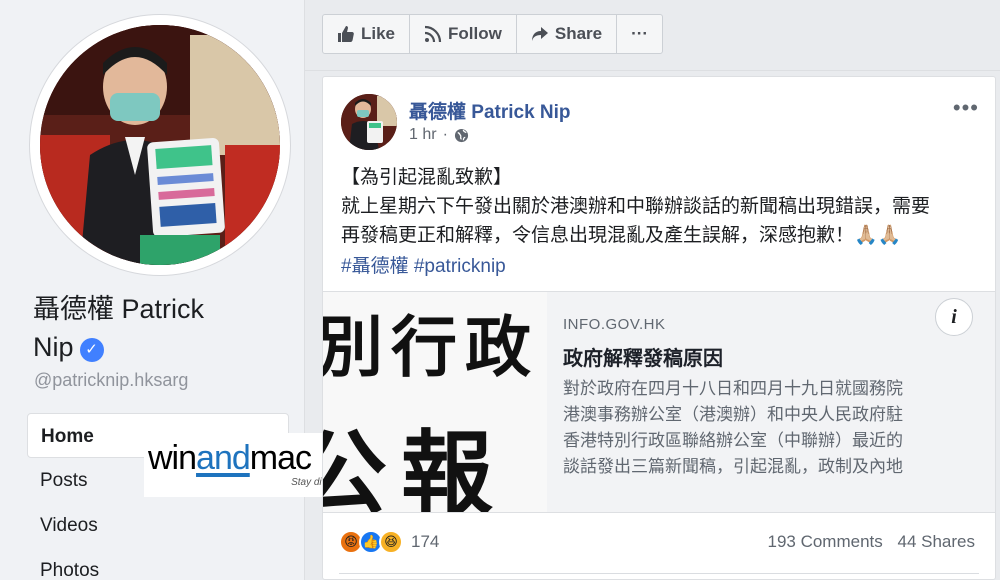 This screenshot has width=1000, height=580. What do you see at coordinates (937, 541) in the screenshot?
I see `shares-count-link: 44 Shares` at bounding box center [937, 541].